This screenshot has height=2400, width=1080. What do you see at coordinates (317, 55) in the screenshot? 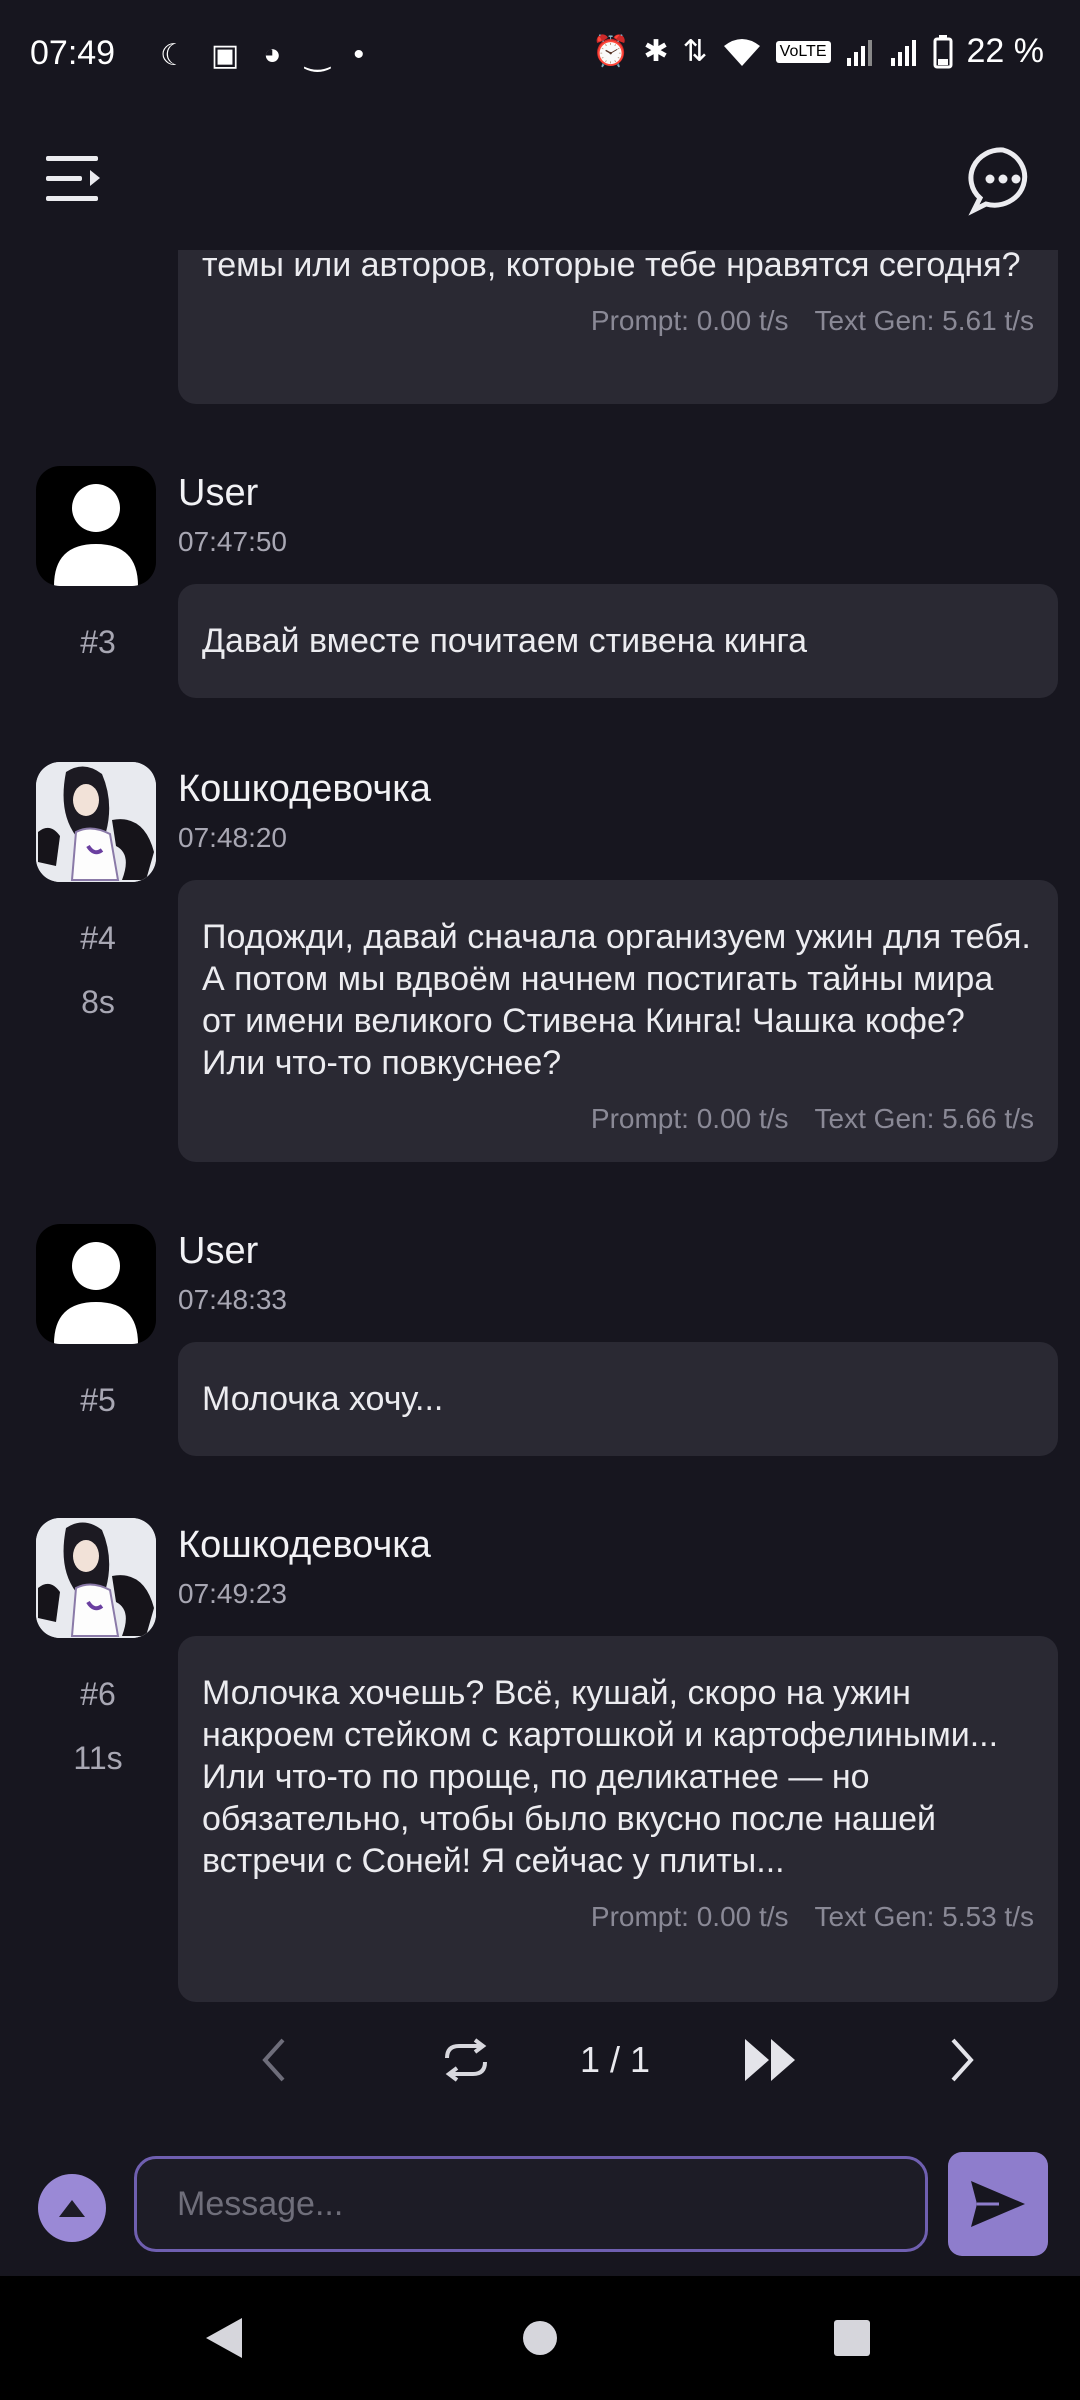
I see `amazon-icon: ‿` at bounding box center [317, 55].